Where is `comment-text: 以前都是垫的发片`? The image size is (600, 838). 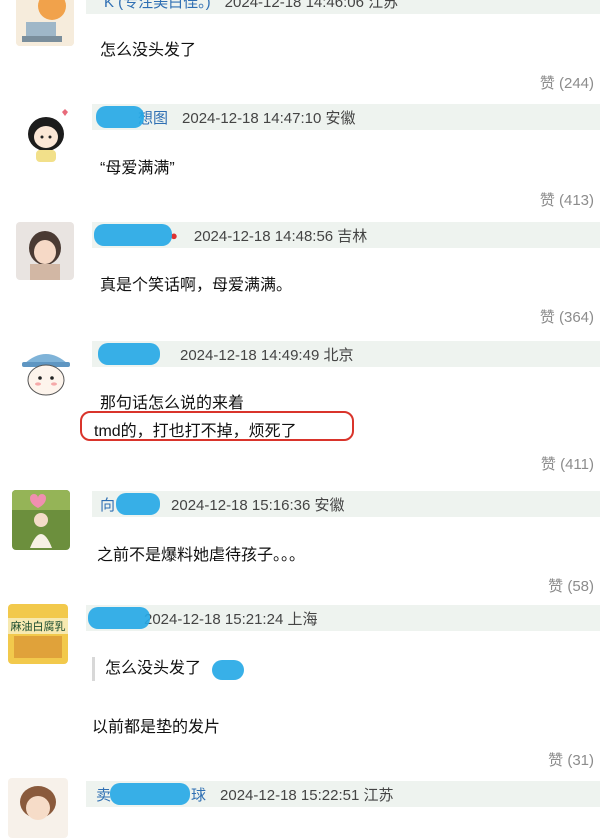
comment-text: 以前都是垫的发片 is located at coordinates (156, 727).